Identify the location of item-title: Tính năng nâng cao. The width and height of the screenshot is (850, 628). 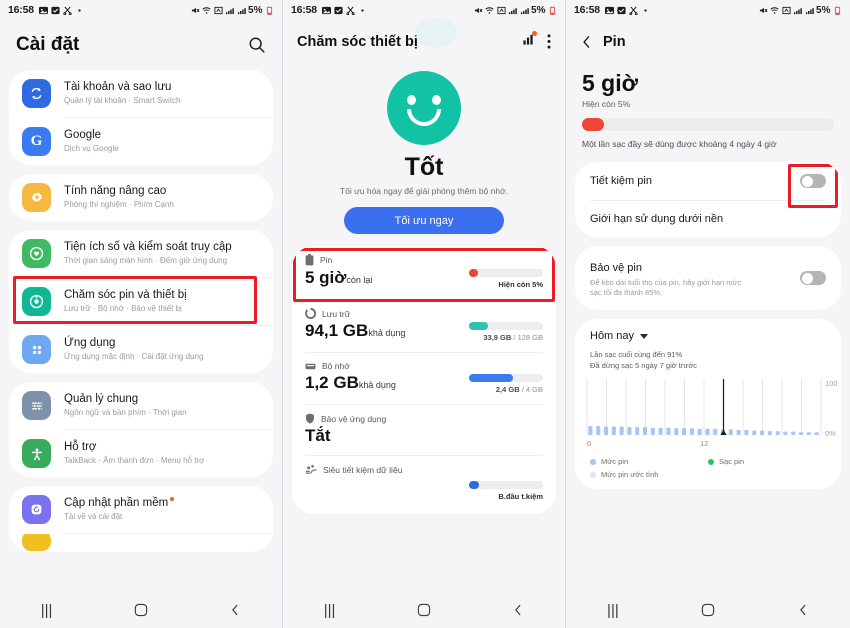
(115, 191).